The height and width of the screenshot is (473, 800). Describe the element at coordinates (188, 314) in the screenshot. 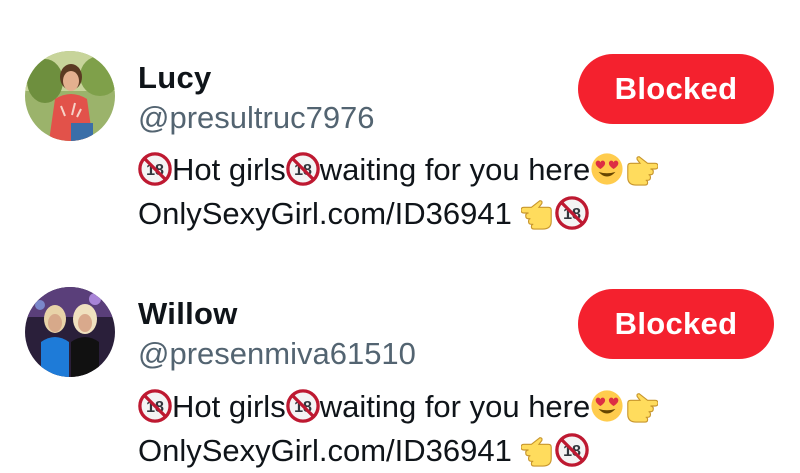

I see `user-name: Willow` at that location.